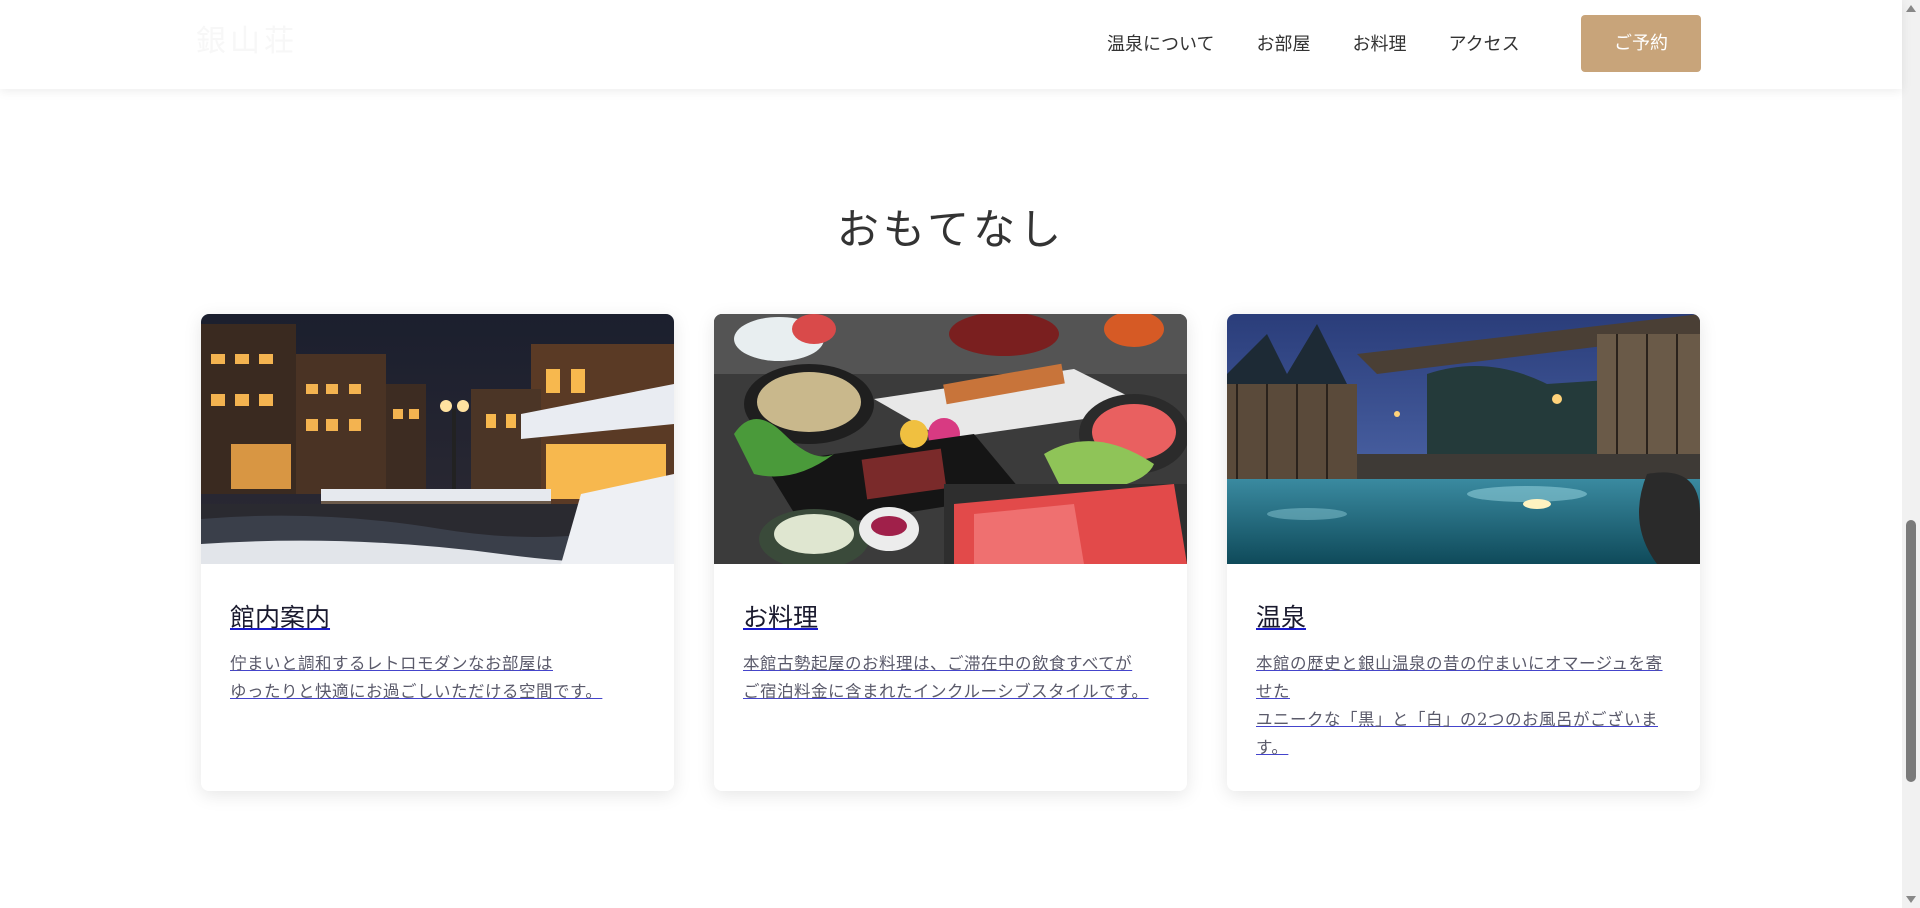 Image resolution: width=1920 pixels, height=908 pixels. I want to click on site-header: 銀山荘 温泉について お部屋 お料理 アクセス ご予約, so click(951, 44).